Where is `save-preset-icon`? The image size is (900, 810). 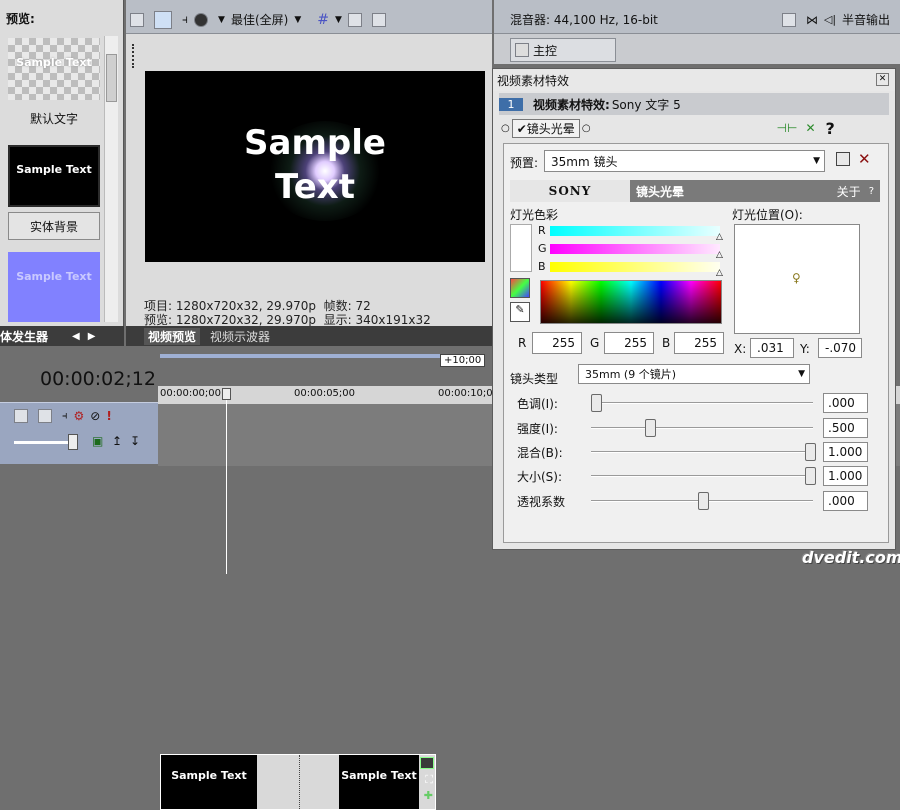
save-preset-icon is located at coordinates (843, 159).